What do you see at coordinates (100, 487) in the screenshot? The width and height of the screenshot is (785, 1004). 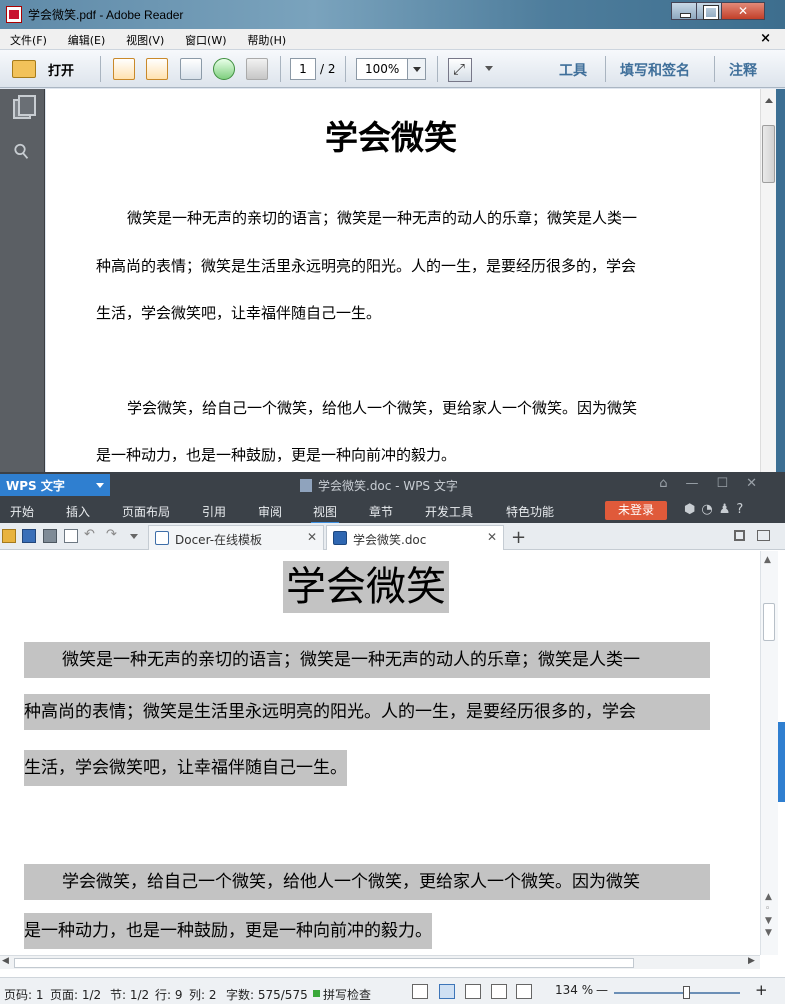 I see `caret-down-icon` at bounding box center [100, 487].